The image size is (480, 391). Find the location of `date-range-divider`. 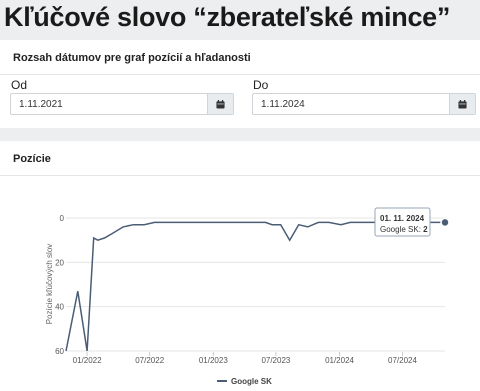

date-range-divider is located at coordinates (240, 74).